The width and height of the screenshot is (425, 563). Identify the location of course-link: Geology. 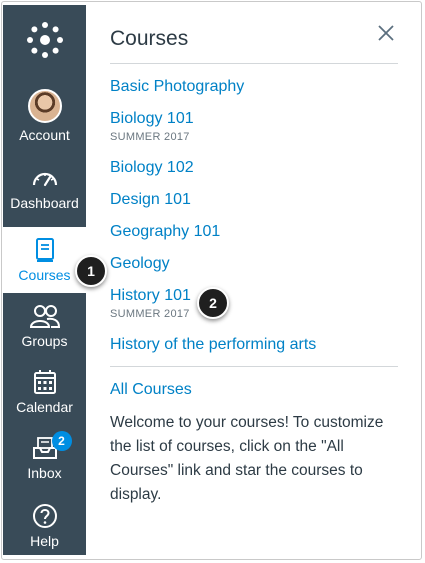
(140, 264).